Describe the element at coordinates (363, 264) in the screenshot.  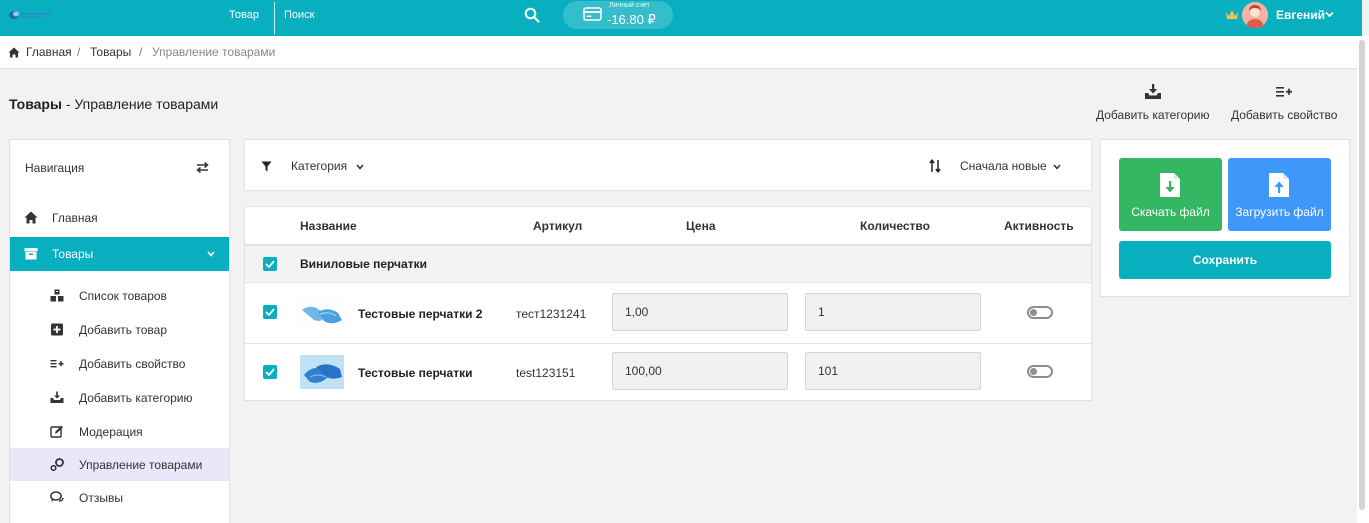
I see `group-label: Виниловые перчатки` at that location.